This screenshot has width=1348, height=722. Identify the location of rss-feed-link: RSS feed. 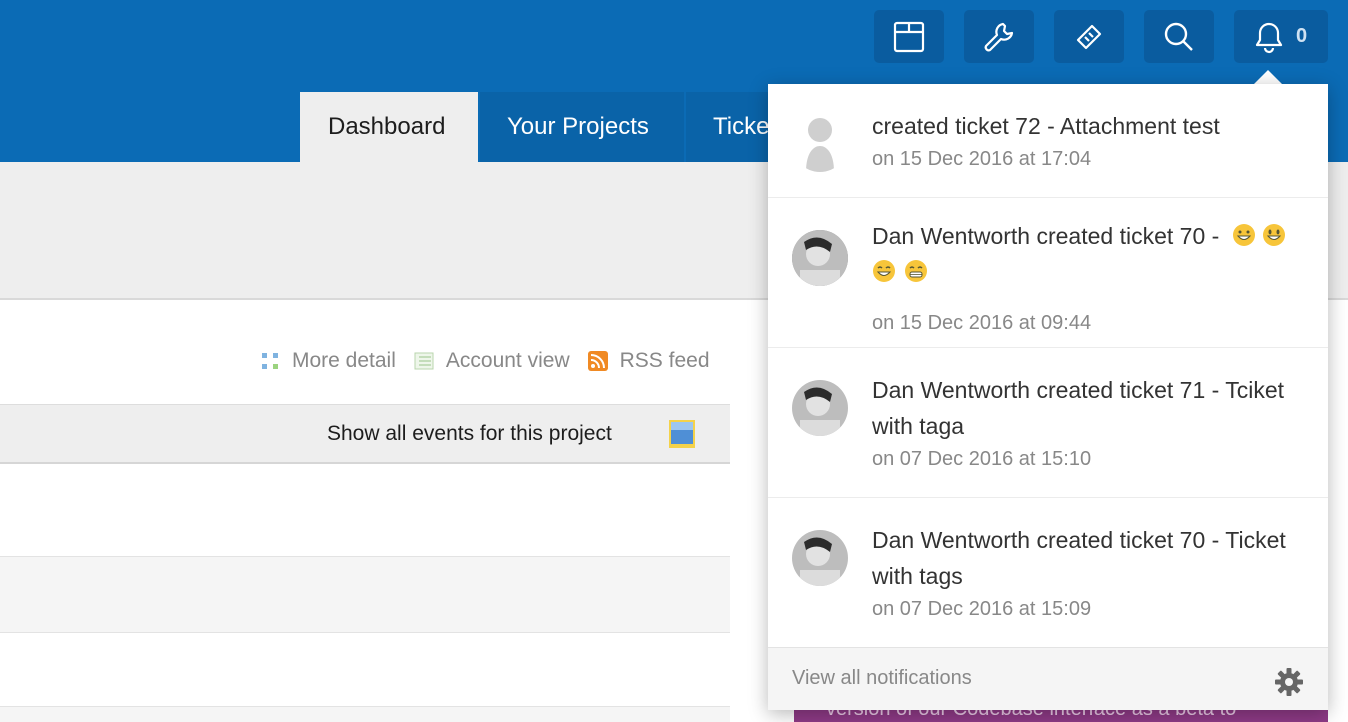
(648, 361).